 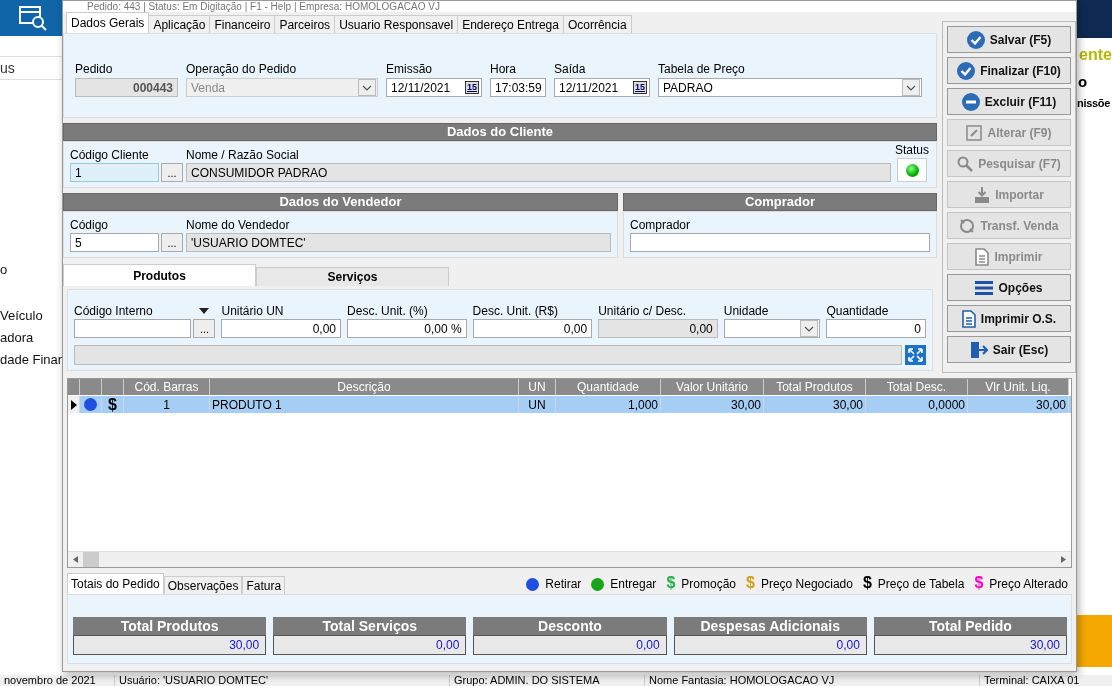 What do you see at coordinates (91, 559) in the screenshot?
I see `scroll-thumb` at bounding box center [91, 559].